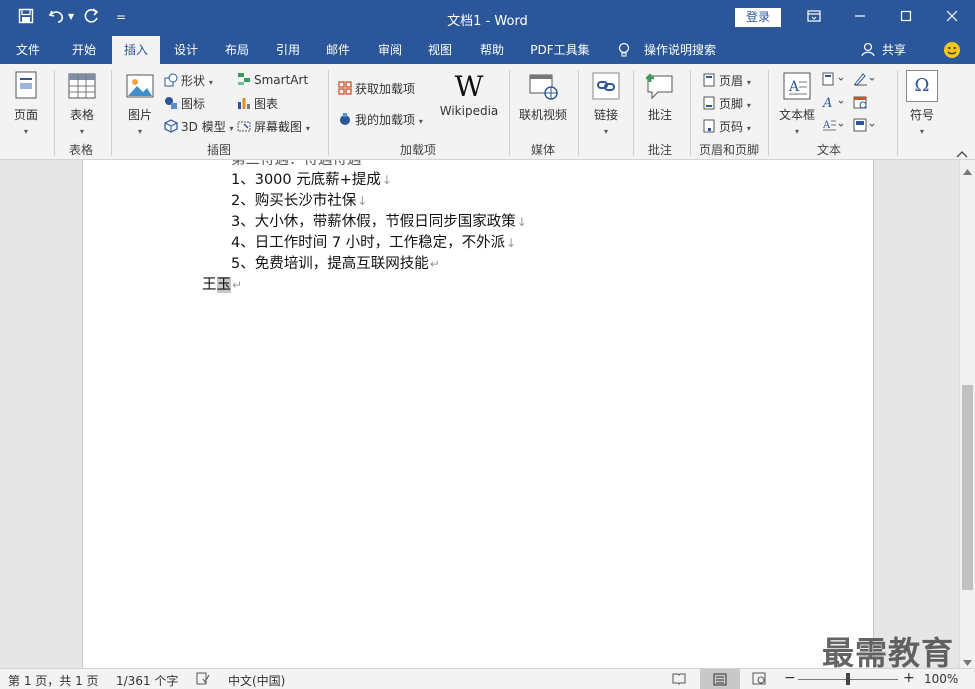 This screenshot has width=975, height=689. What do you see at coordinates (469, 86) in the screenshot?
I see `wikipedia-icon: W` at bounding box center [469, 86].